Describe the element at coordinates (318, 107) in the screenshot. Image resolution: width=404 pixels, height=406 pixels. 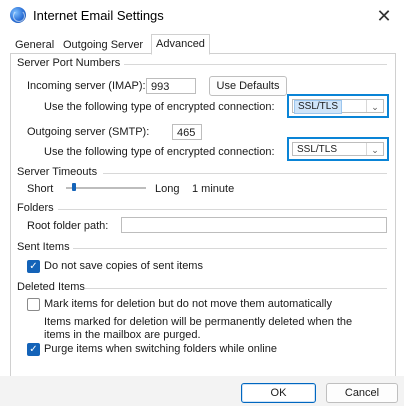
I see `incoming-encryption-value: SSL/TLS` at that location.